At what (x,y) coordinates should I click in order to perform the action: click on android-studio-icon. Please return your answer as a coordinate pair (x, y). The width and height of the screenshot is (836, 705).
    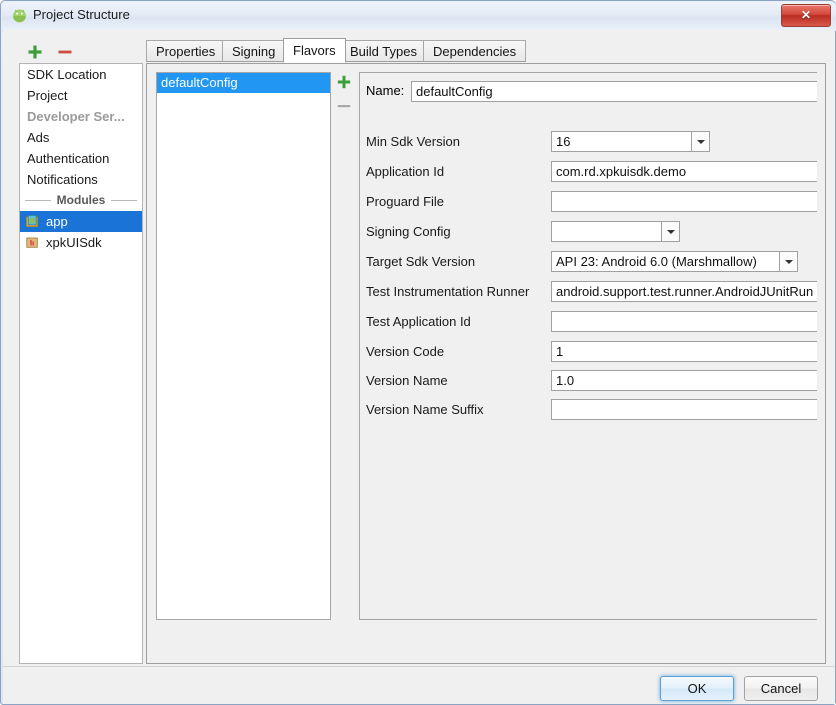
    Looking at the image, I should click on (19, 15).